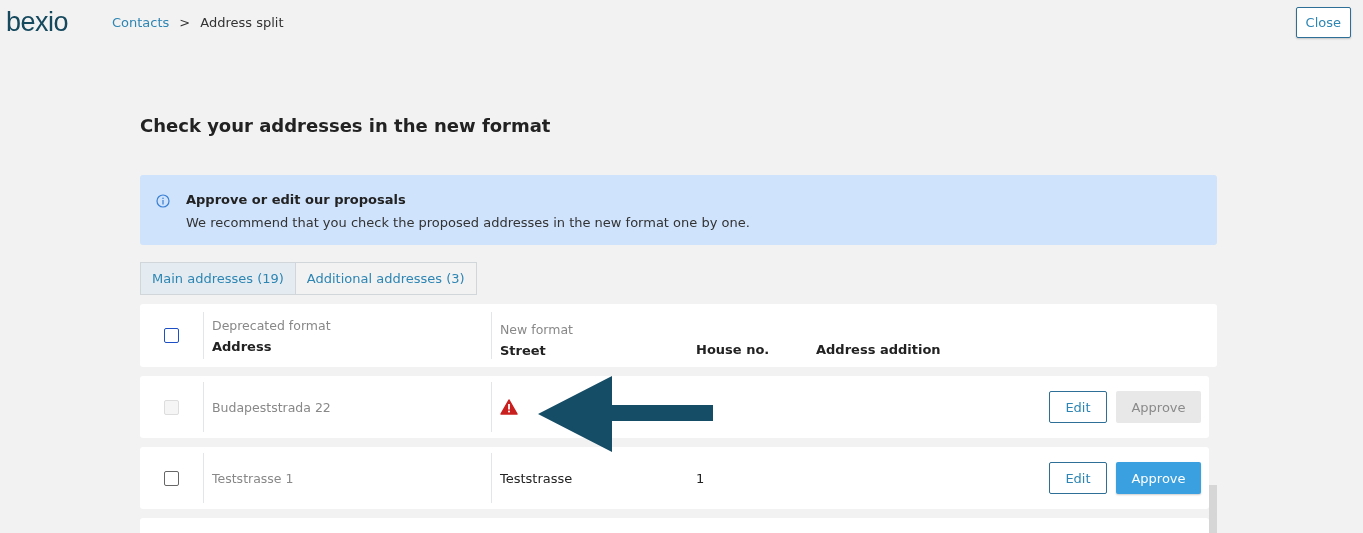 This screenshot has height=533, width=1363. What do you see at coordinates (296, 199) in the screenshot?
I see `info-heading: Approve or edit our proposals` at bounding box center [296, 199].